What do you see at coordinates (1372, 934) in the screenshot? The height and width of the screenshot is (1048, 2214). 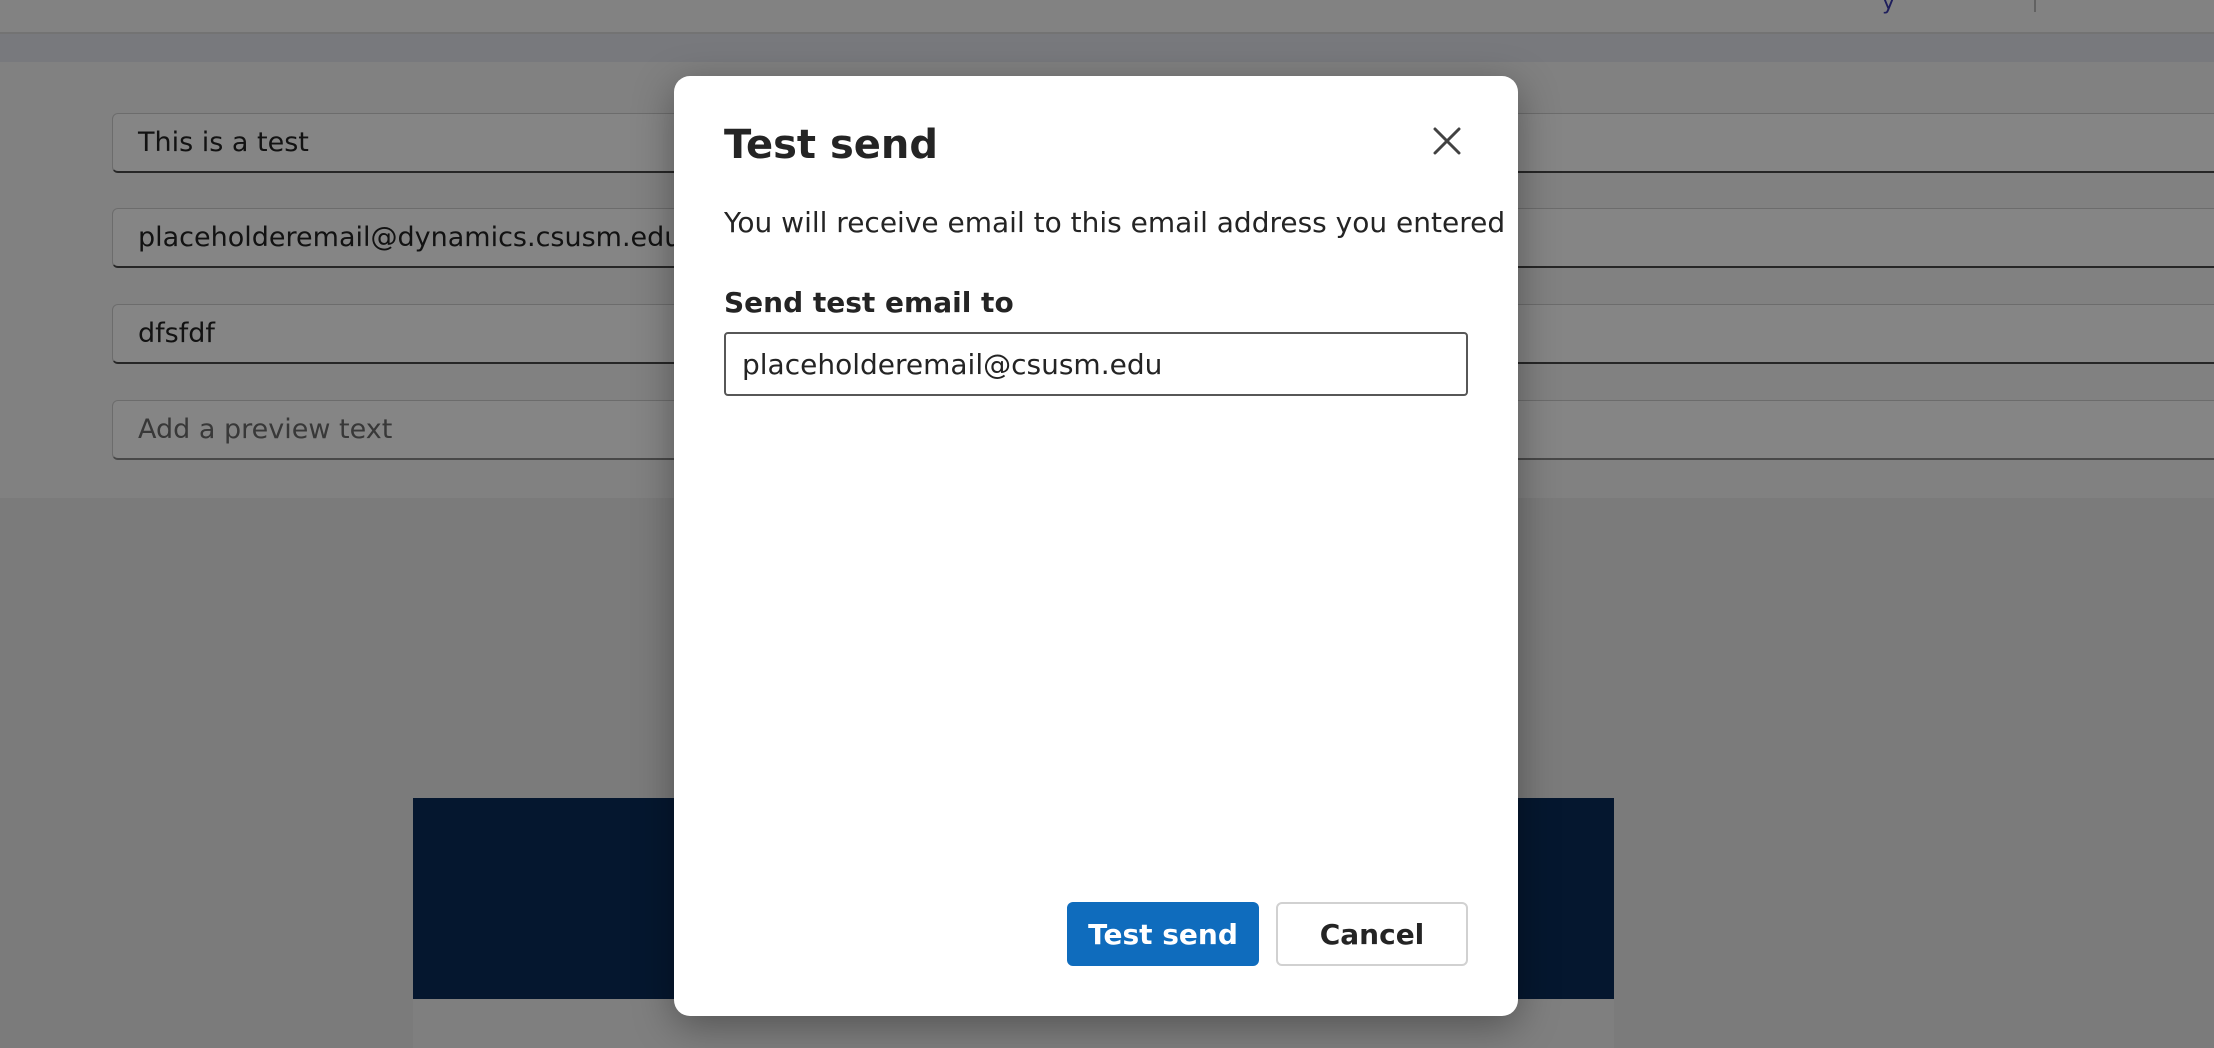 I see `cancel-button: Cancel` at bounding box center [1372, 934].